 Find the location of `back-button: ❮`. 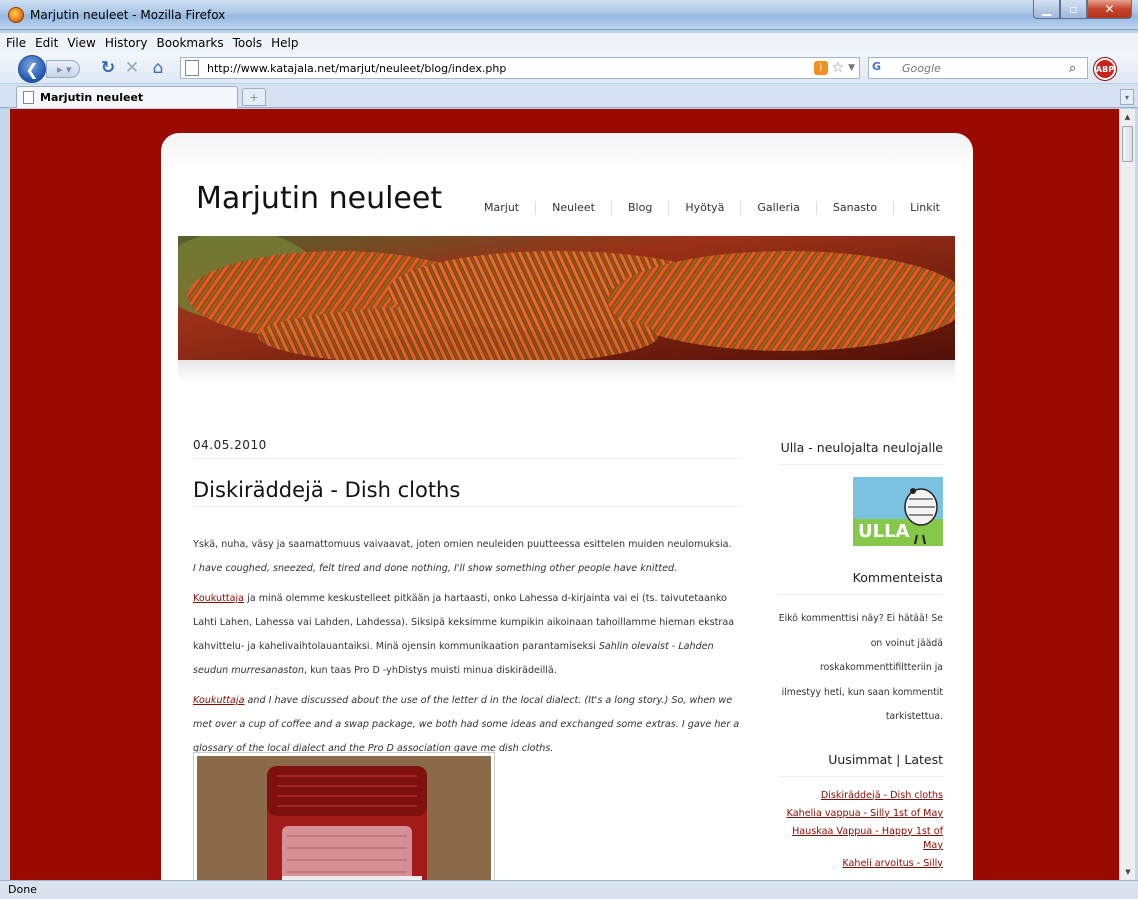

back-button: ❮ is located at coordinates (32, 69).